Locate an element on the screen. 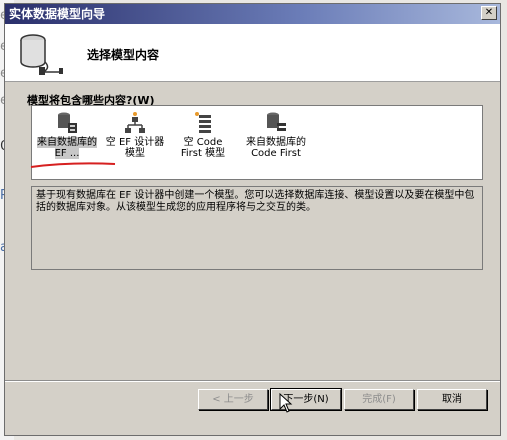  previous-button: < 上一步 is located at coordinates (233, 399).